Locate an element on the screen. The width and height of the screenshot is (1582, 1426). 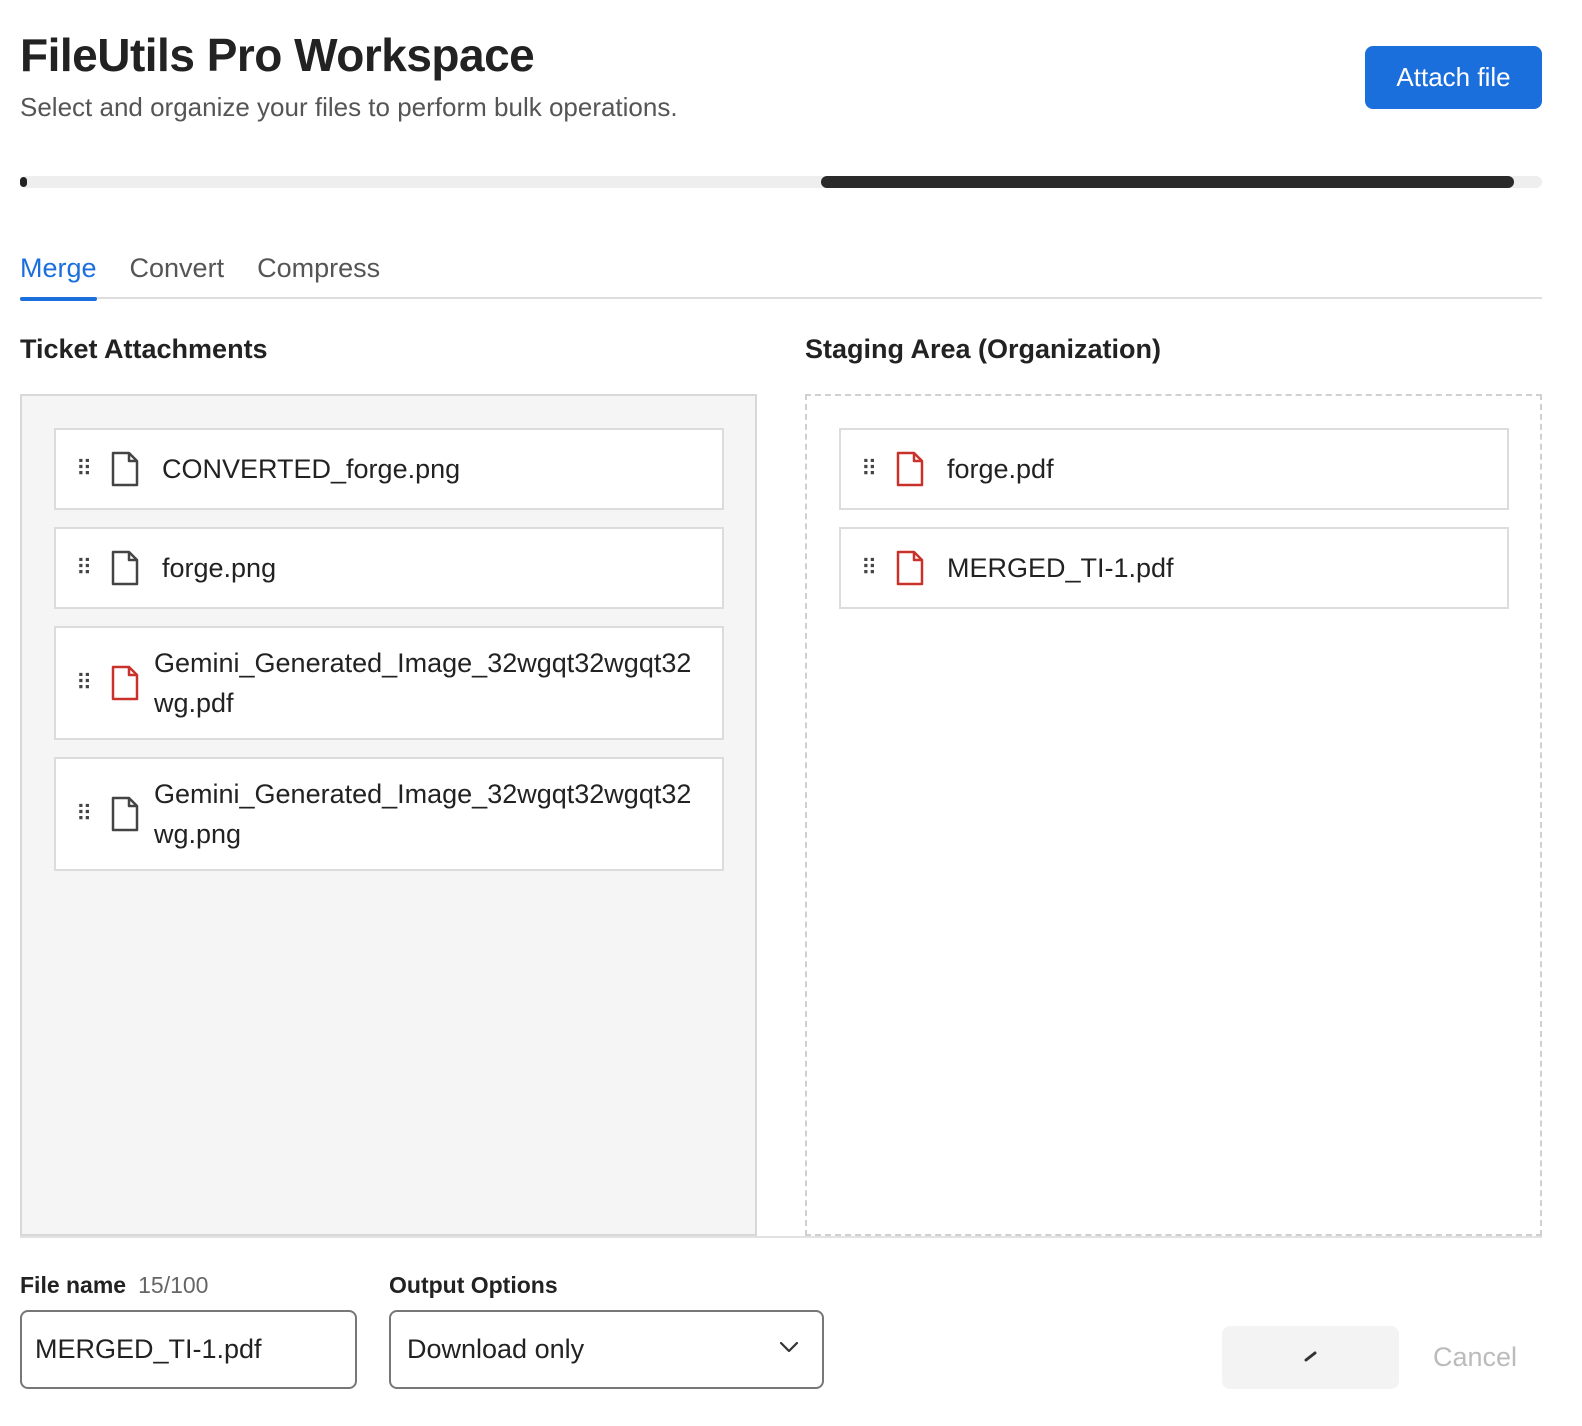
progress-segment is located at coordinates (1167, 182).